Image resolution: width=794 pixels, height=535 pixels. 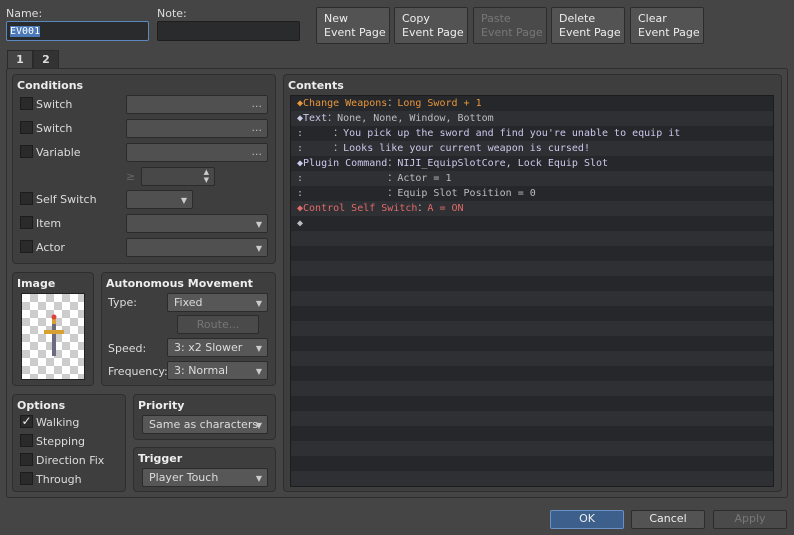 I want to click on item-checkbox, so click(x=26, y=222).